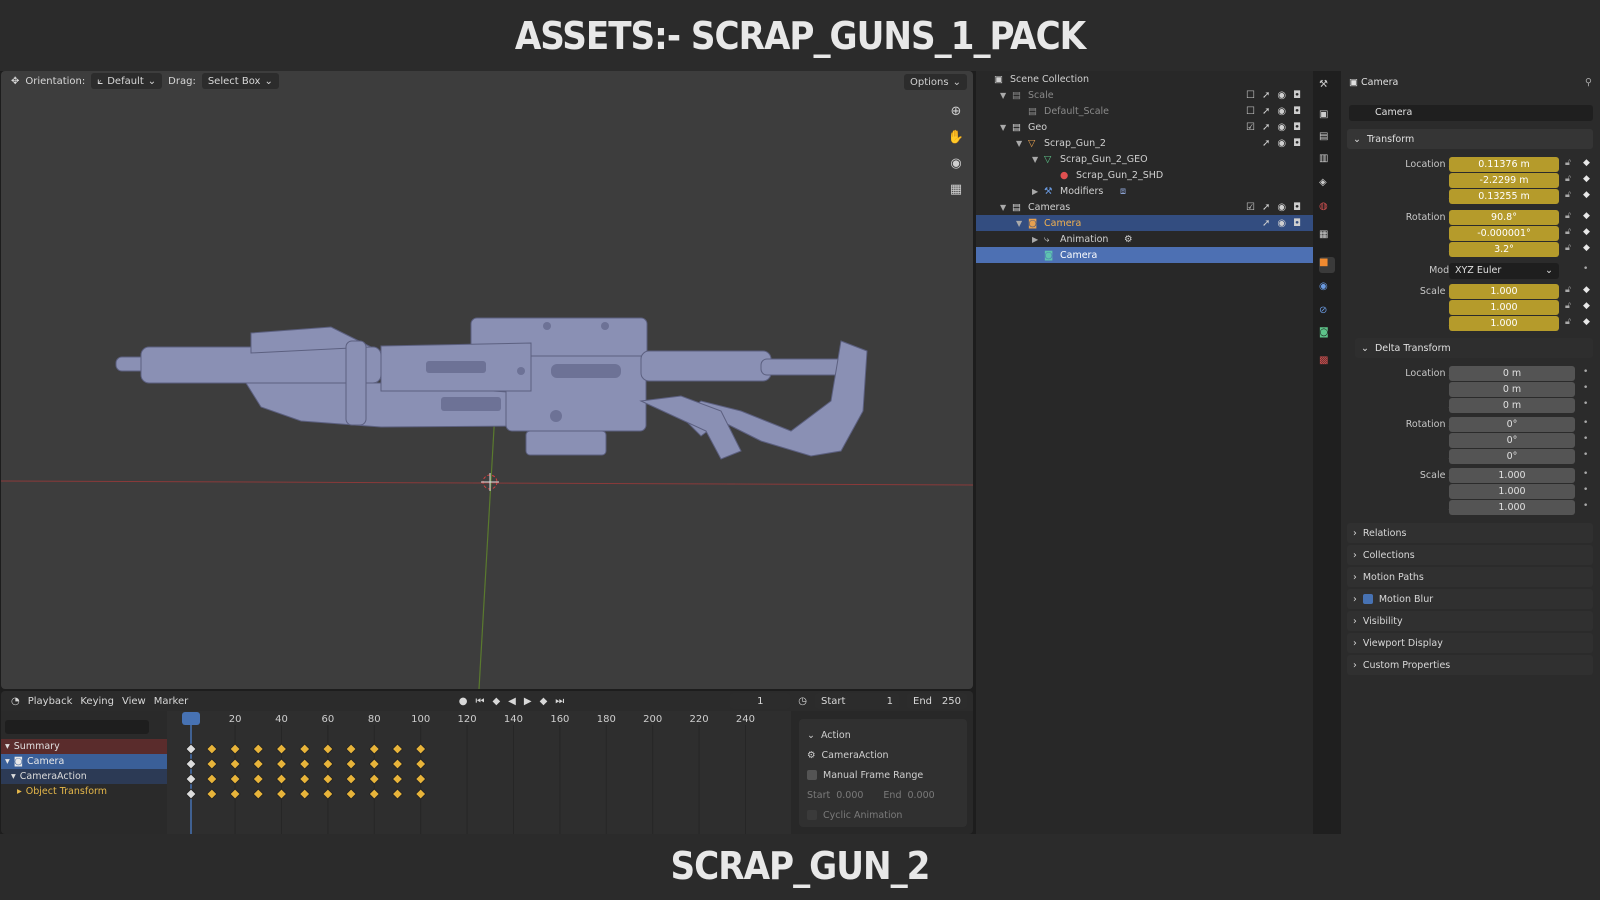 The width and height of the screenshot is (1600, 900). What do you see at coordinates (84, 761) in the screenshot?
I see `channel-camera: ▾ ◙ Camera` at bounding box center [84, 761].